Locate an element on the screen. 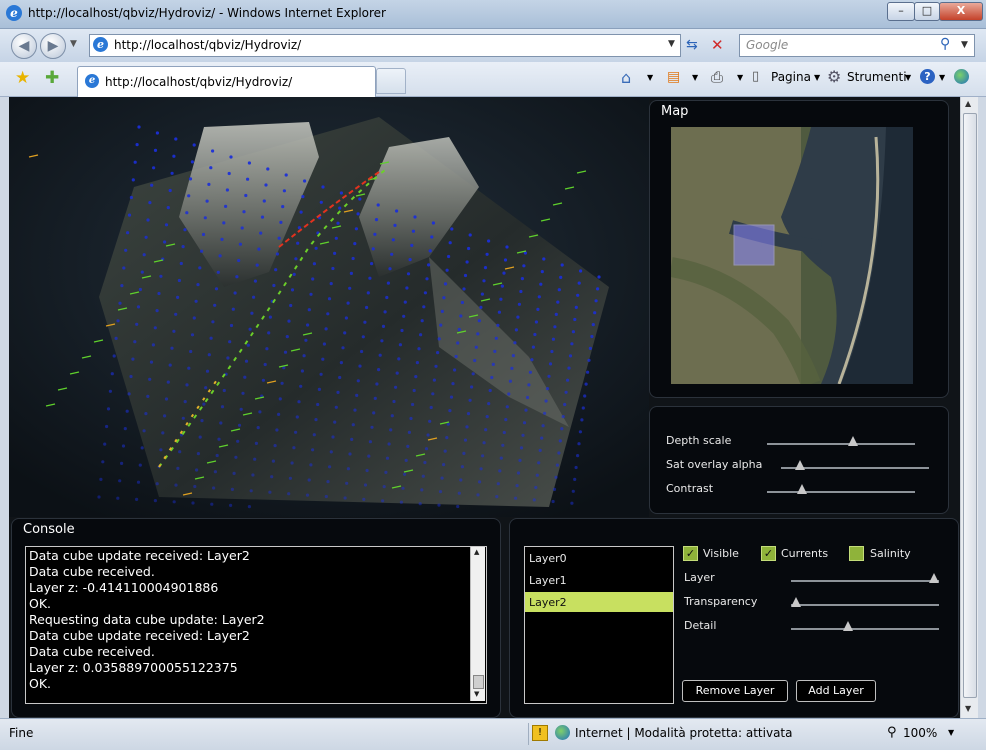 The height and width of the screenshot is (750, 986). help-dropdown-icon: ▼ is located at coordinates (942, 77).